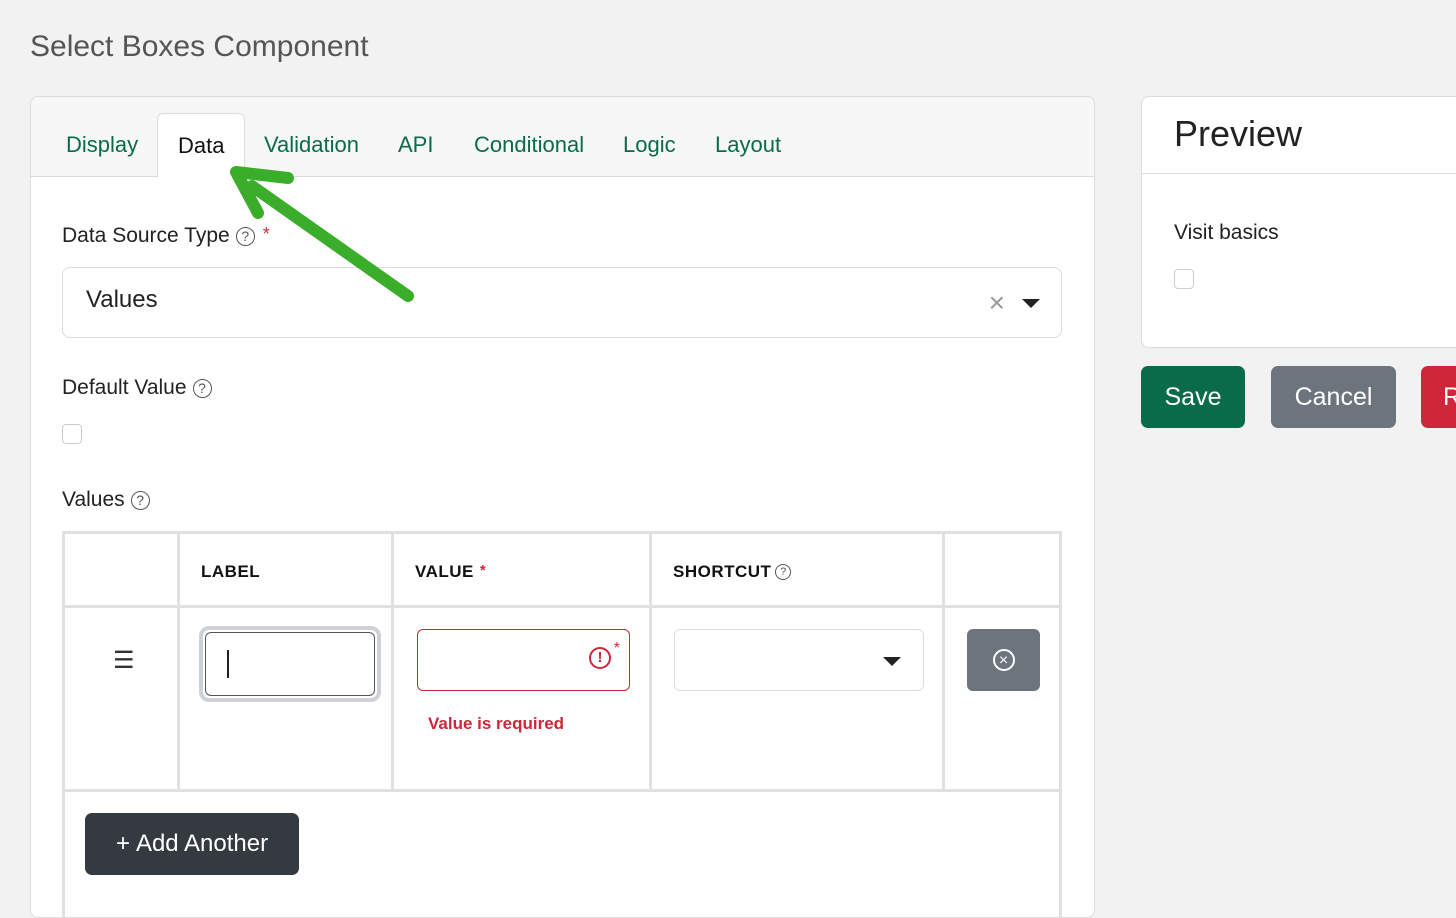 This screenshot has height=918, width=1456. I want to click on tab-validation: Validation, so click(311, 144).